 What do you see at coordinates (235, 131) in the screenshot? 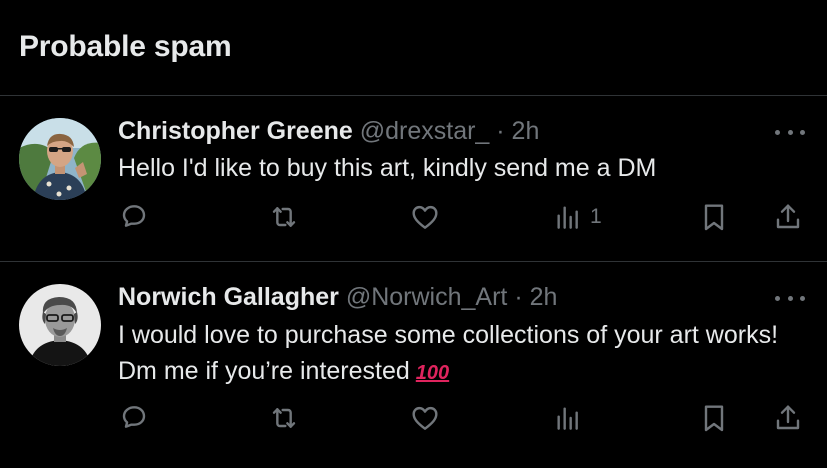
I see `author-name: Christopher Greene` at bounding box center [235, 131].